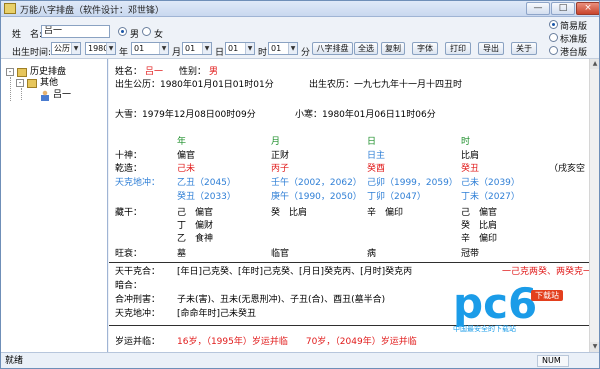  What do you see at coordinates (138, 314) in the screenshot?
I see `tianke-label: 天克地冲：` at bounding box center [138, 314].